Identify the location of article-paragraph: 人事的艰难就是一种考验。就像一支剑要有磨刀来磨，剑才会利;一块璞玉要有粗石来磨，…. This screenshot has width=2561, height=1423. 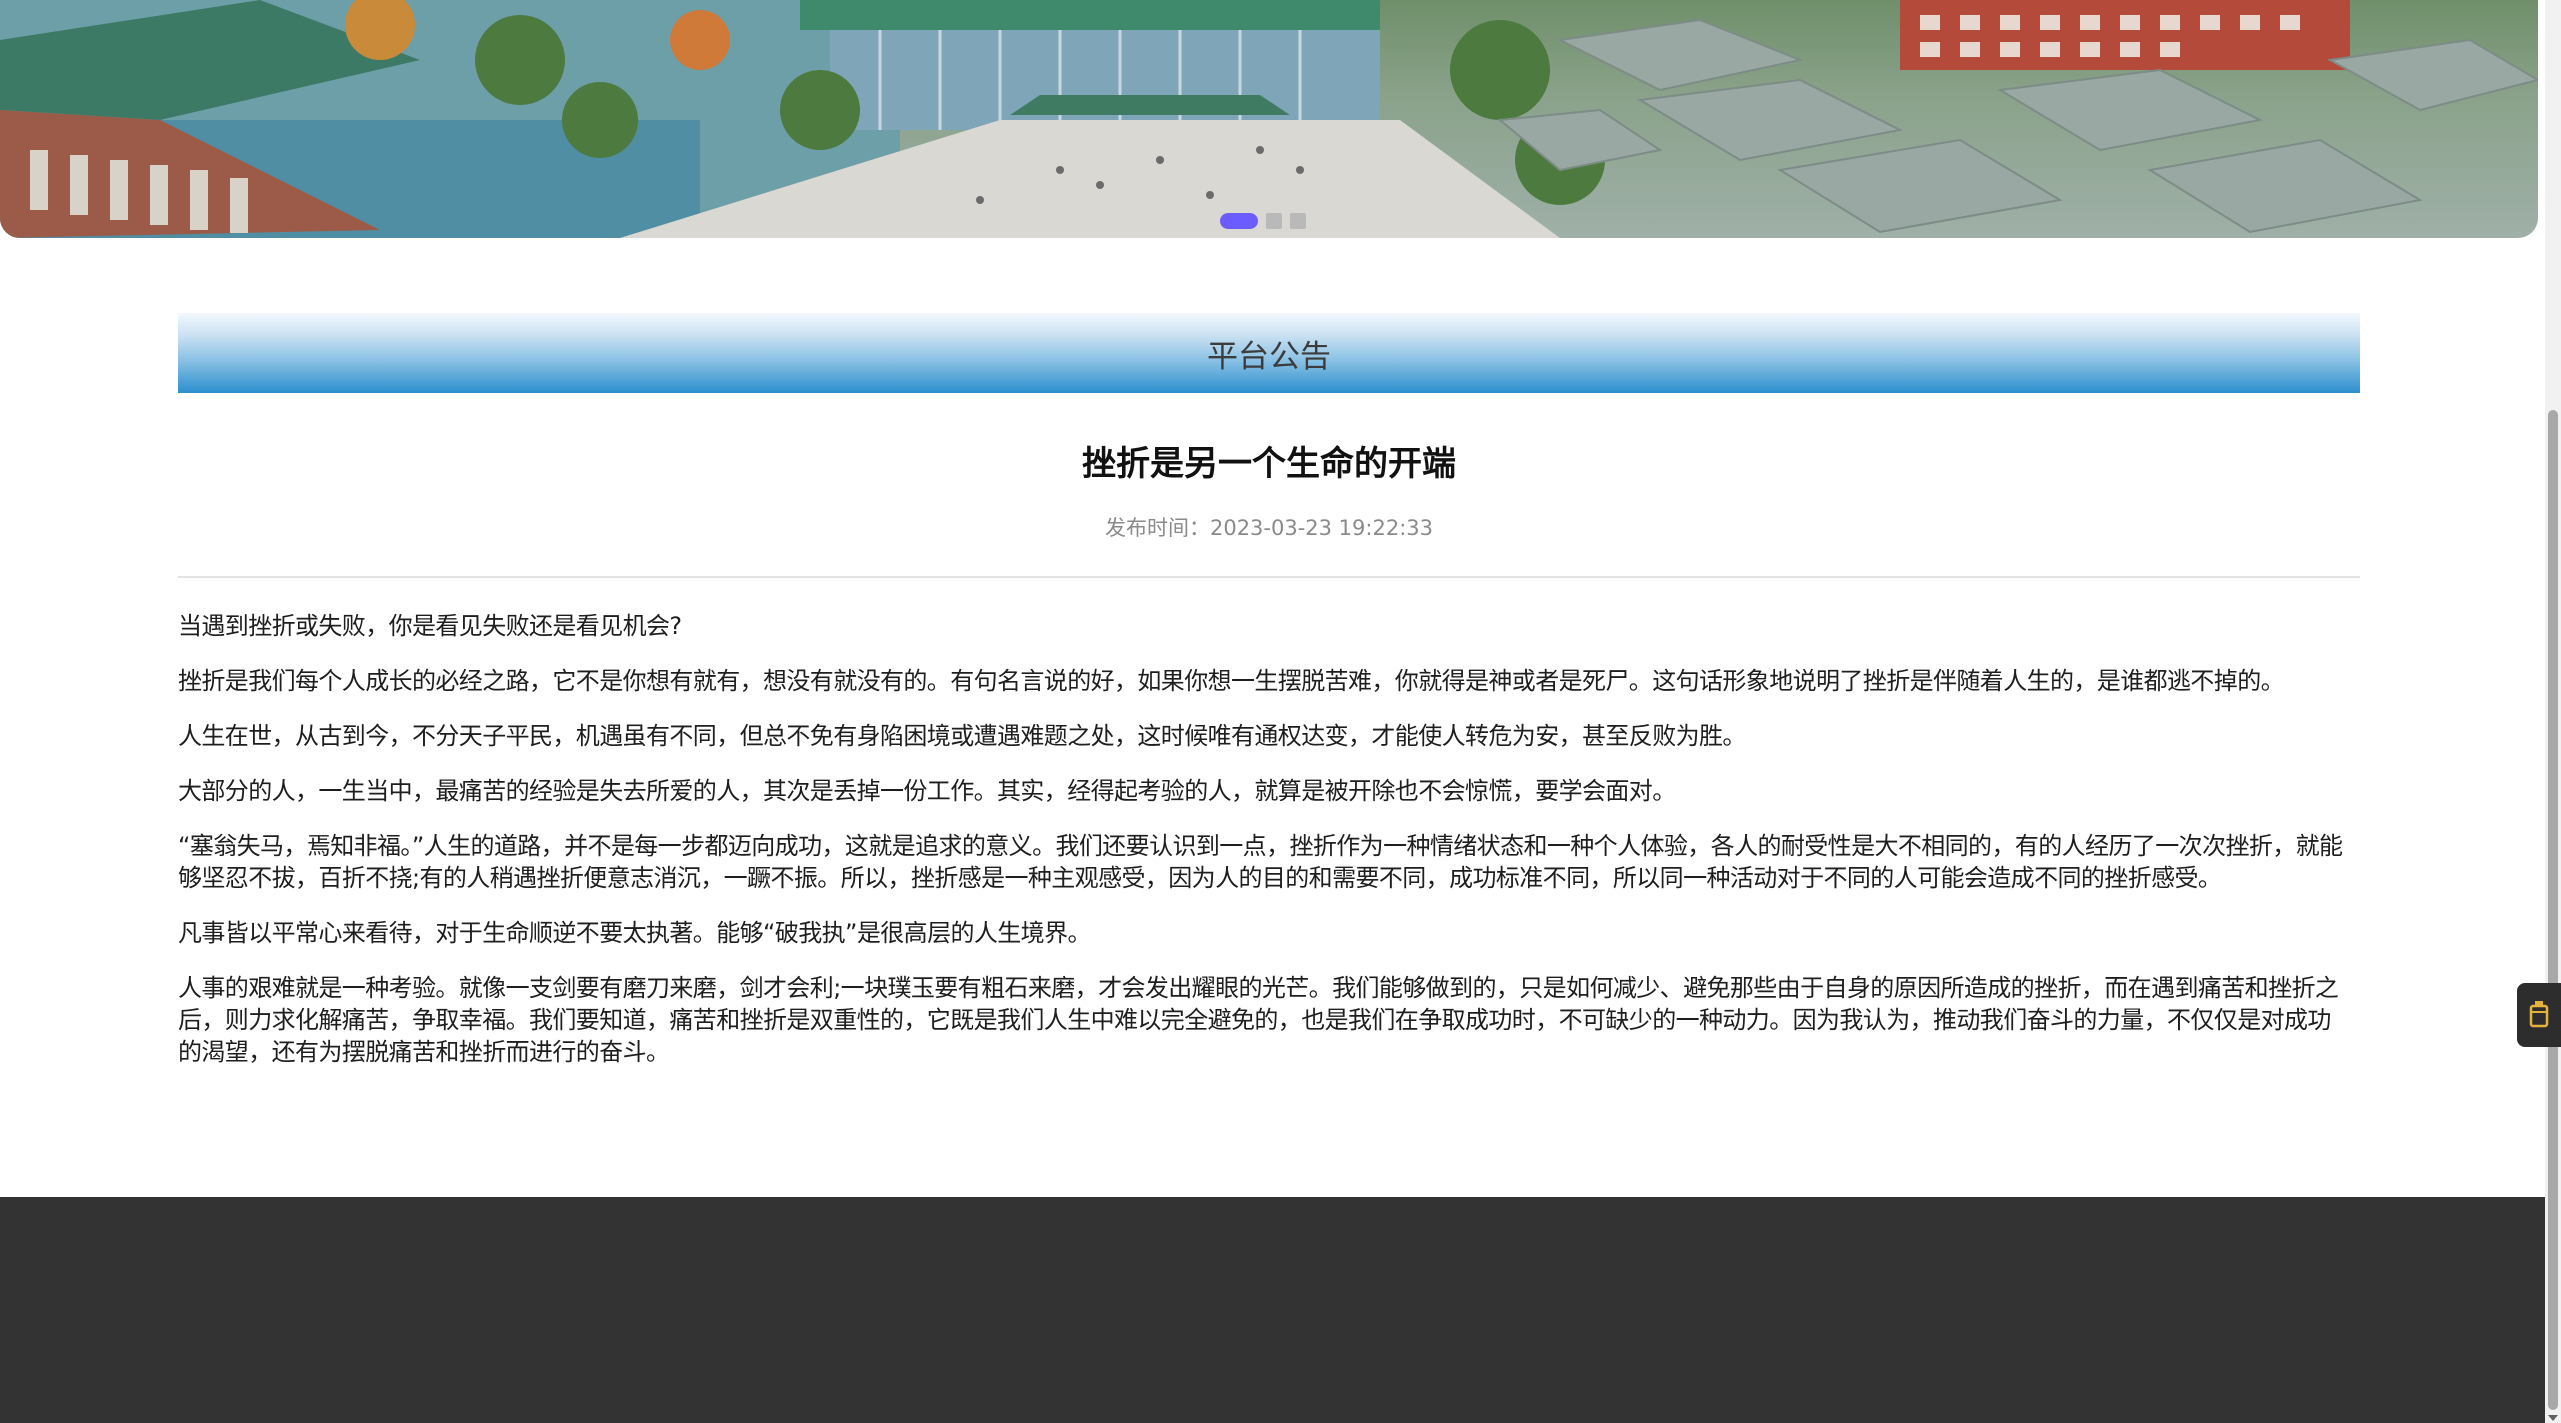
(1258, 1020).